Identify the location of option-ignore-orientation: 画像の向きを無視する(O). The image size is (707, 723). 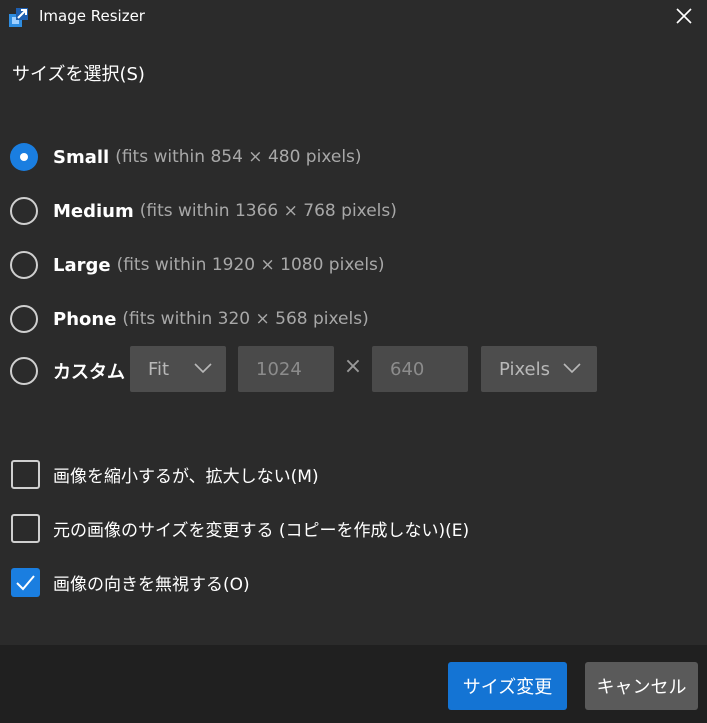
(130, 582).